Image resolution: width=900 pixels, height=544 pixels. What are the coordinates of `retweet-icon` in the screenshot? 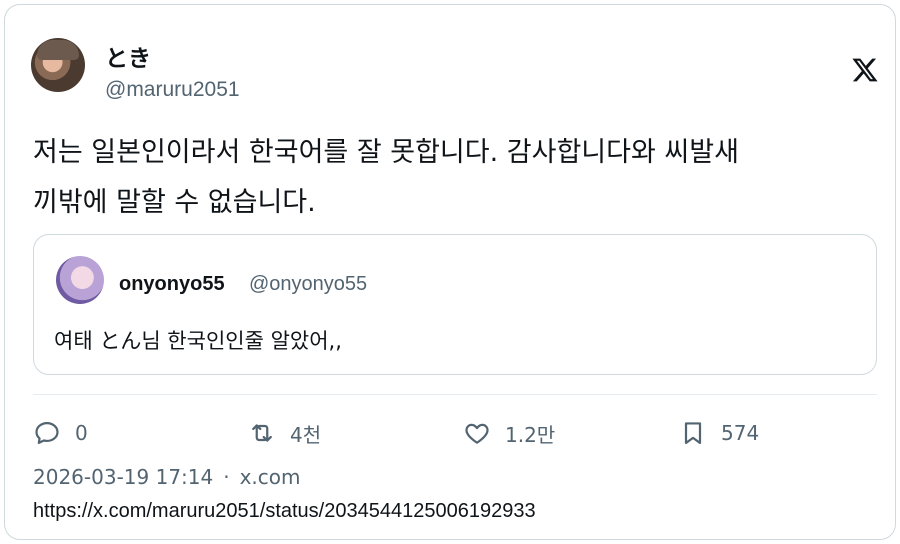 It's located at (262, 433).